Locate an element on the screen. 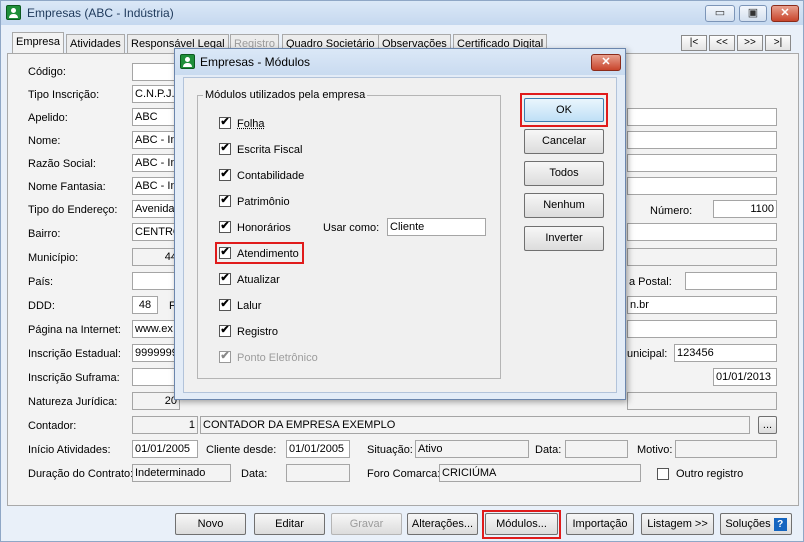 The image size is (804, 542). dialog-title: Empresas - Módulos is located at coordinates (255, 62).